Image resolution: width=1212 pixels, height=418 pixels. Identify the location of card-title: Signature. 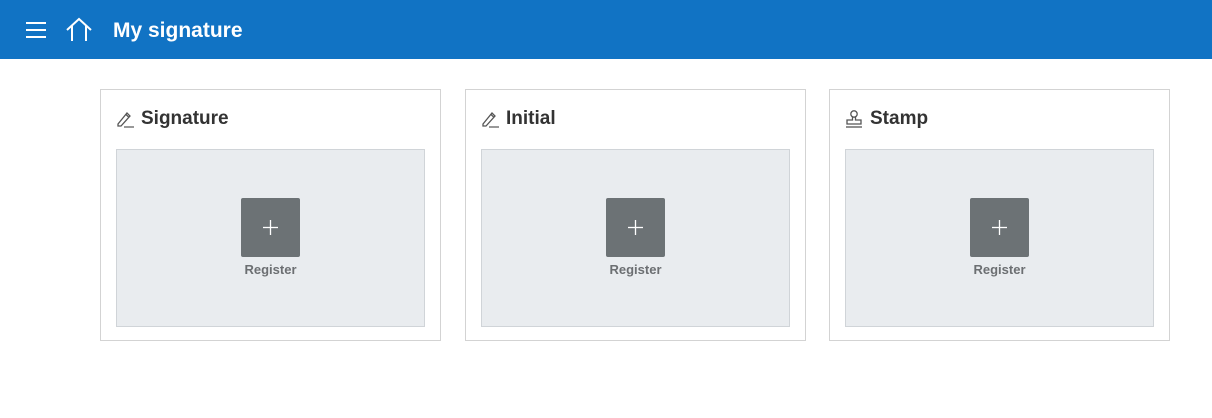
(185, 118).